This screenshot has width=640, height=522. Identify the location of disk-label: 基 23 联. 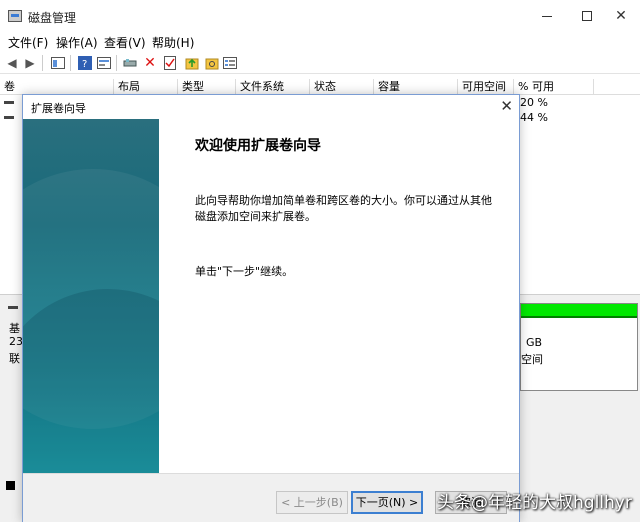
(11, 345).